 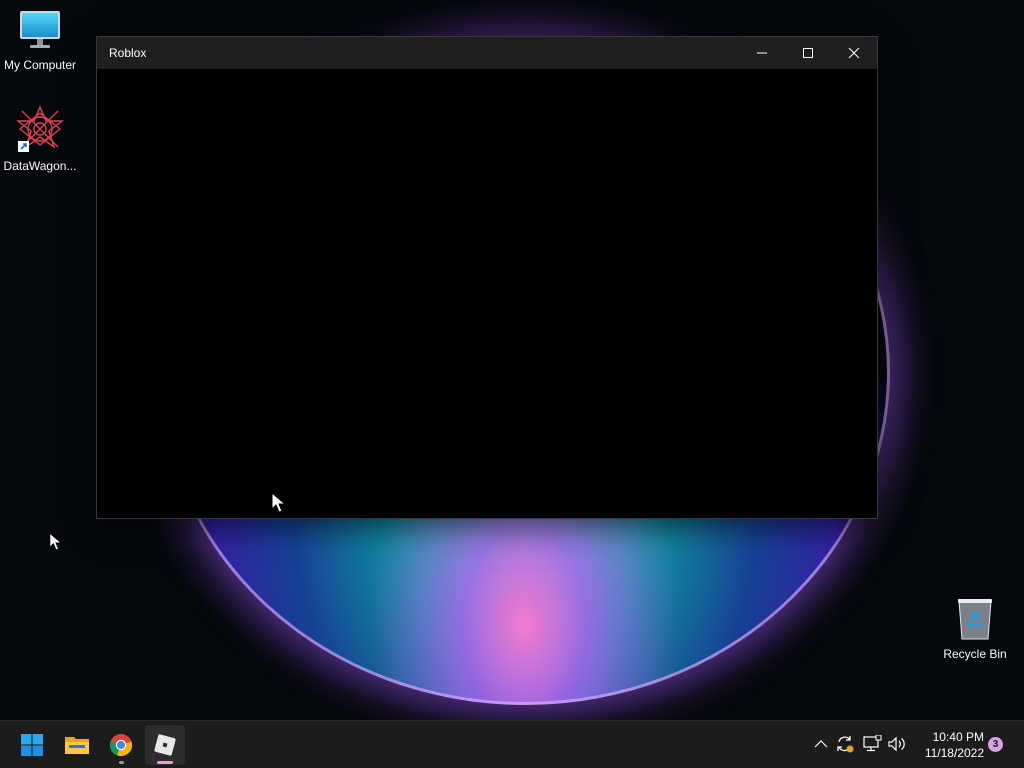 I want to click on network-icon, so click(x=872, y=743).